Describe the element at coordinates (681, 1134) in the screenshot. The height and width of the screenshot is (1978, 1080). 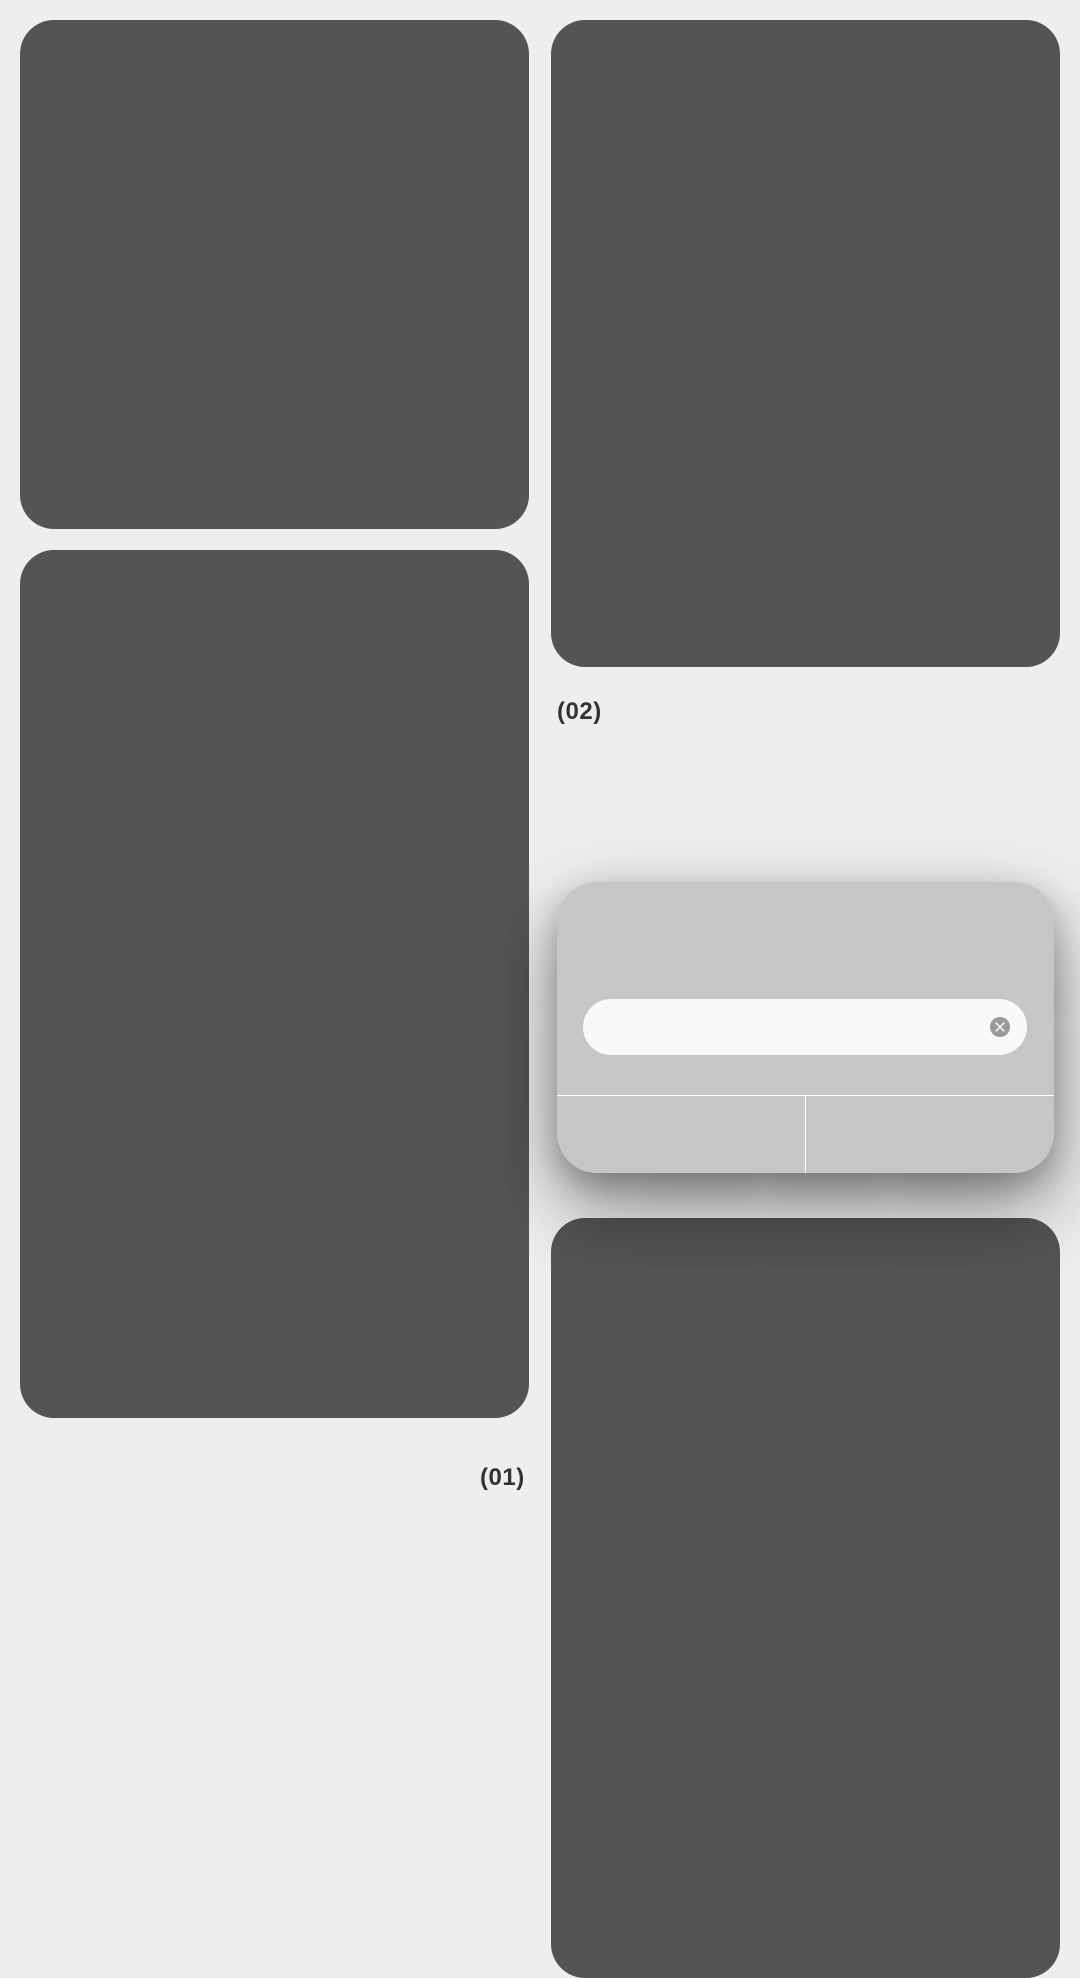
I see `dialog-left-button` at that location.